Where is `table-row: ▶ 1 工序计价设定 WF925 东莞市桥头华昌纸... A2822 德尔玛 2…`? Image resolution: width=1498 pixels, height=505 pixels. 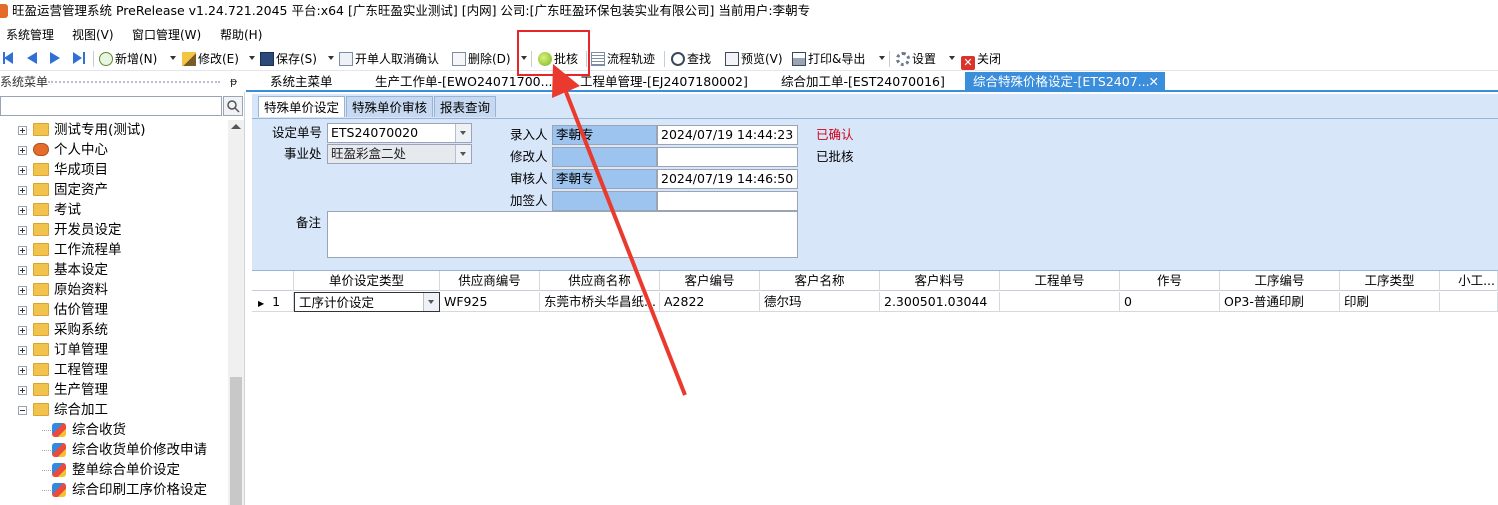
table-row: ▶ 1 工序计价设定 WF925 东莞市桥头华昌纸... A2822 德尔玛 2… is located at coordinates (875, 302).